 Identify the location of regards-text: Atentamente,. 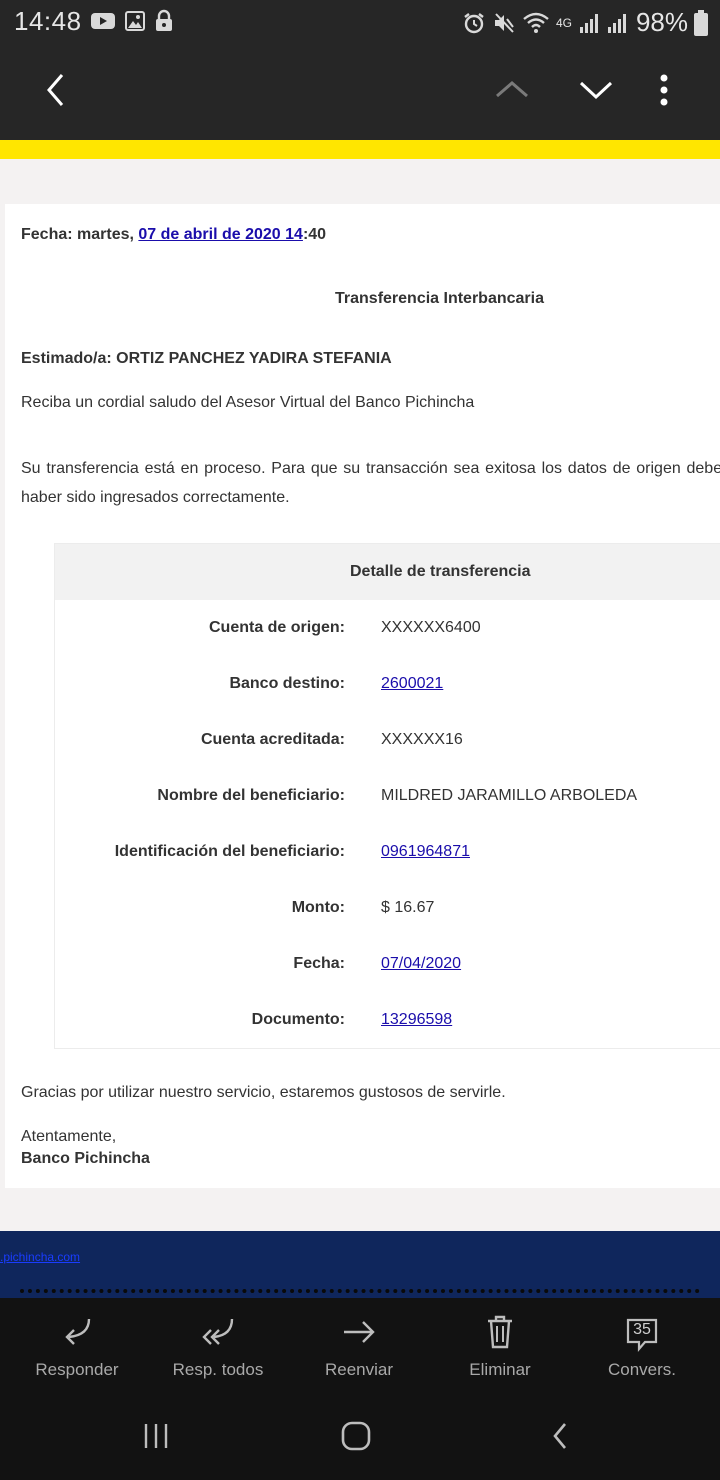
(69, 1136).